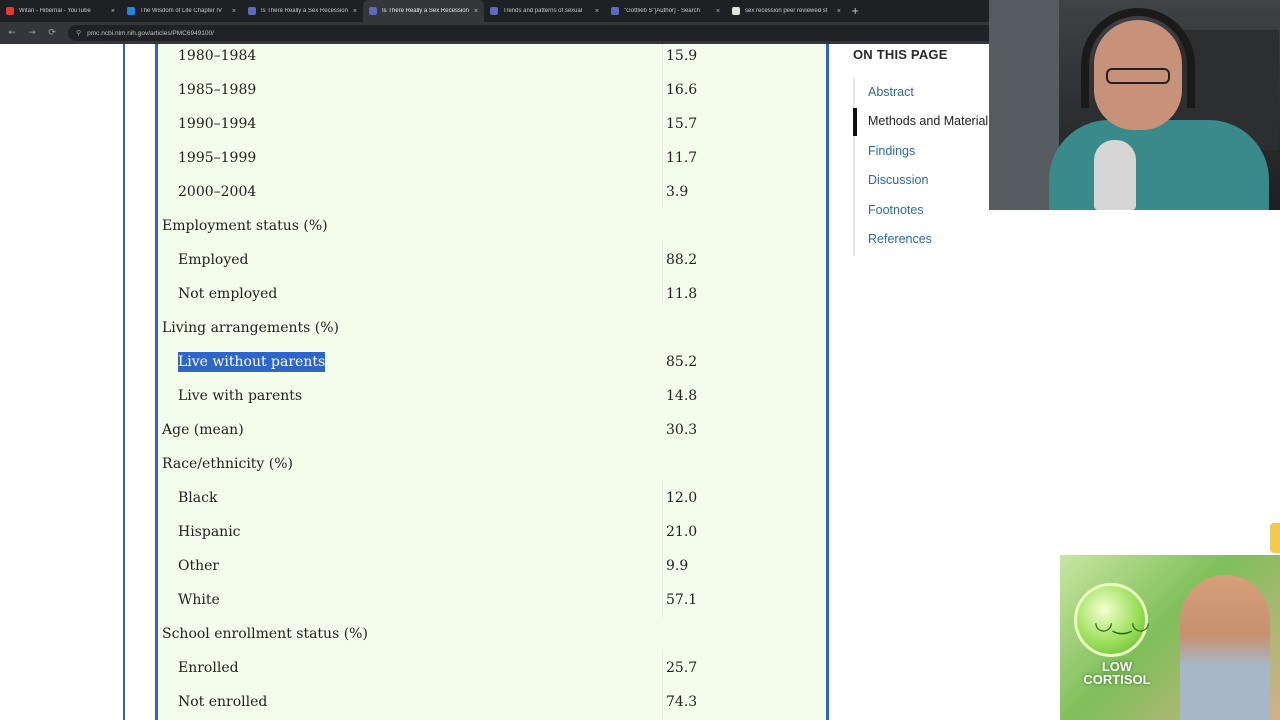  Describe the element at coordinates (1117, 679) in the screenshot. I see `ad-caption-line2: CORTISOL` at that location.